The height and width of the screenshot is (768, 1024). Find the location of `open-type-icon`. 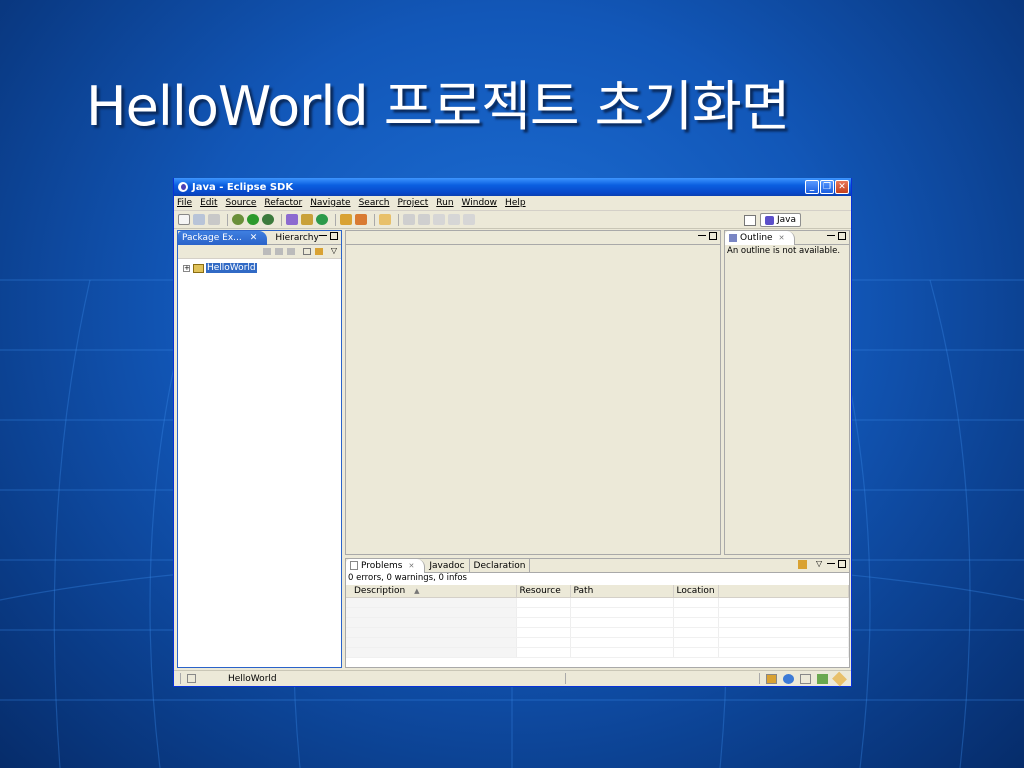

open-type-icon is located at coordinates (346, 219).